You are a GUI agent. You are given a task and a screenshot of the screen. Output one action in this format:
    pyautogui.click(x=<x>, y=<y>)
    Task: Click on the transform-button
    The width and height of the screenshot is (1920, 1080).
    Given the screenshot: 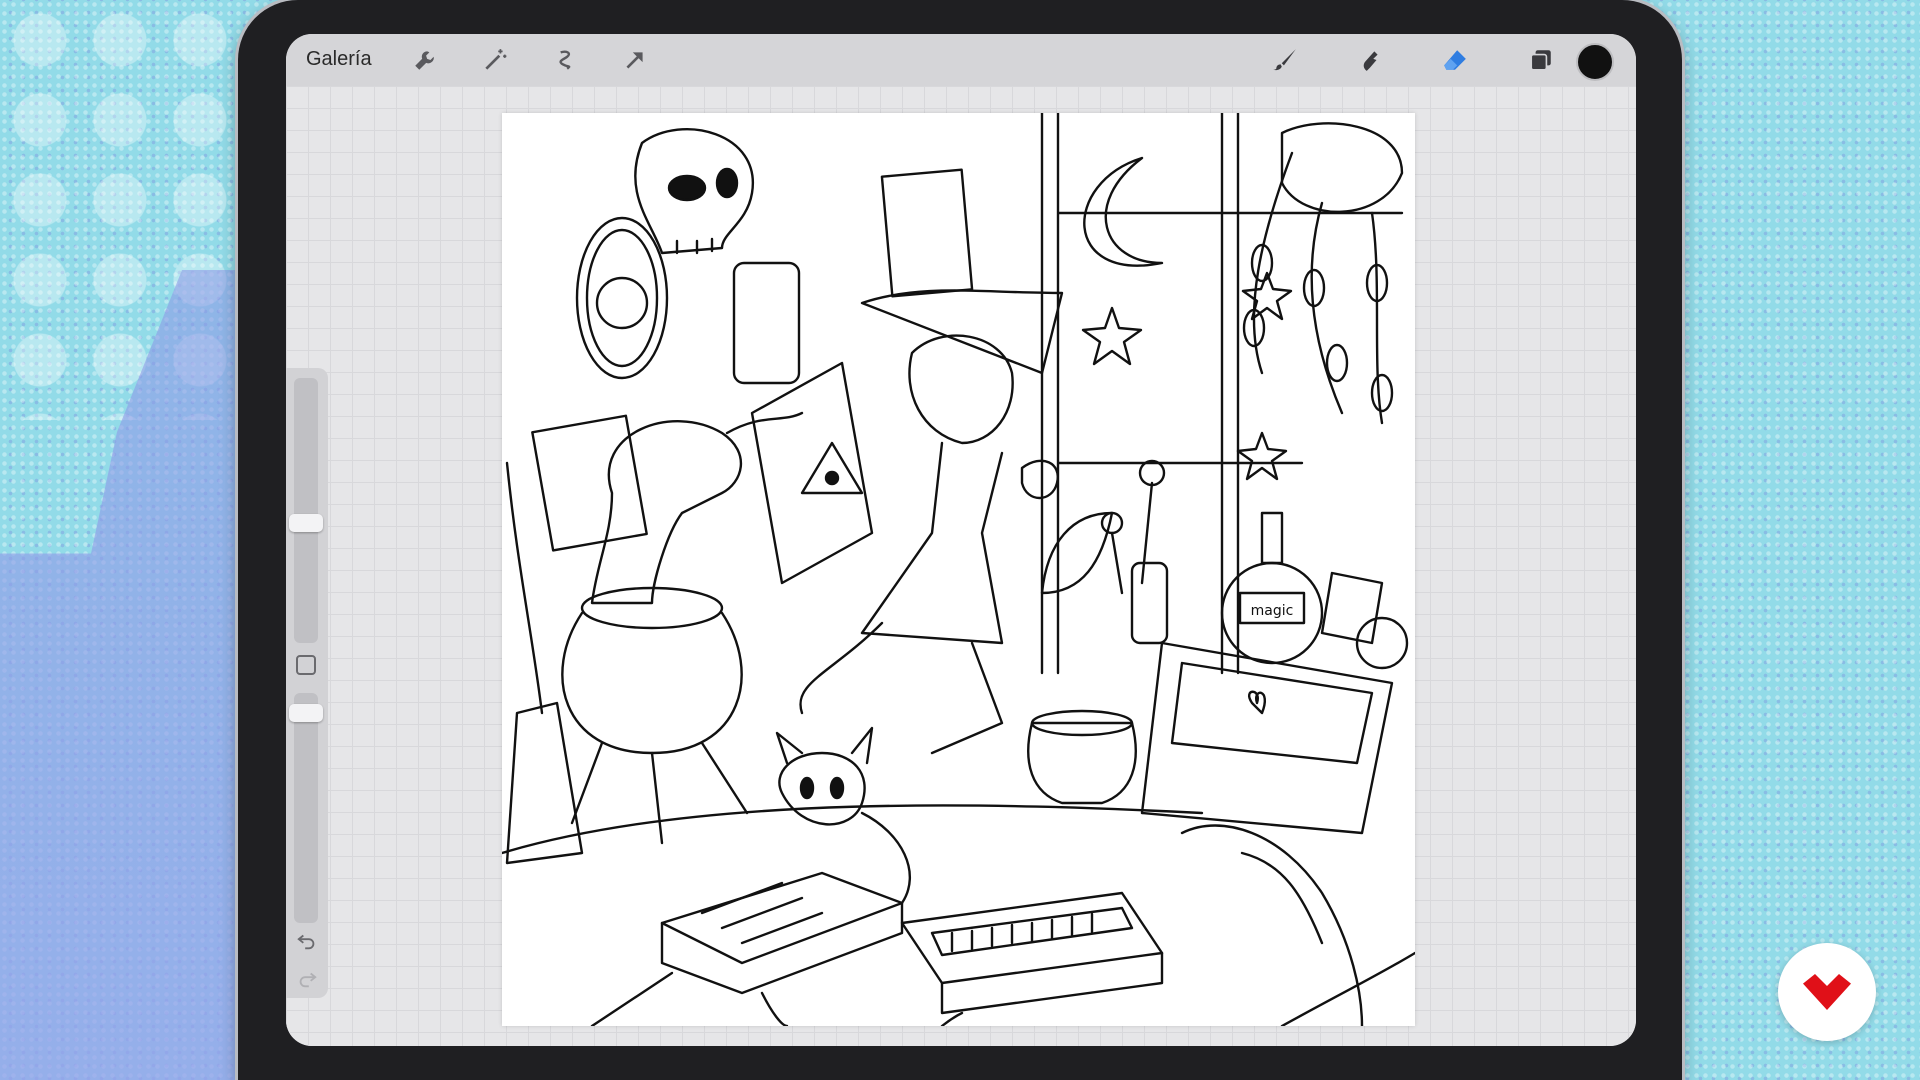 What is the action you would take?
    pyautogui.click(x=635, y=60)
    